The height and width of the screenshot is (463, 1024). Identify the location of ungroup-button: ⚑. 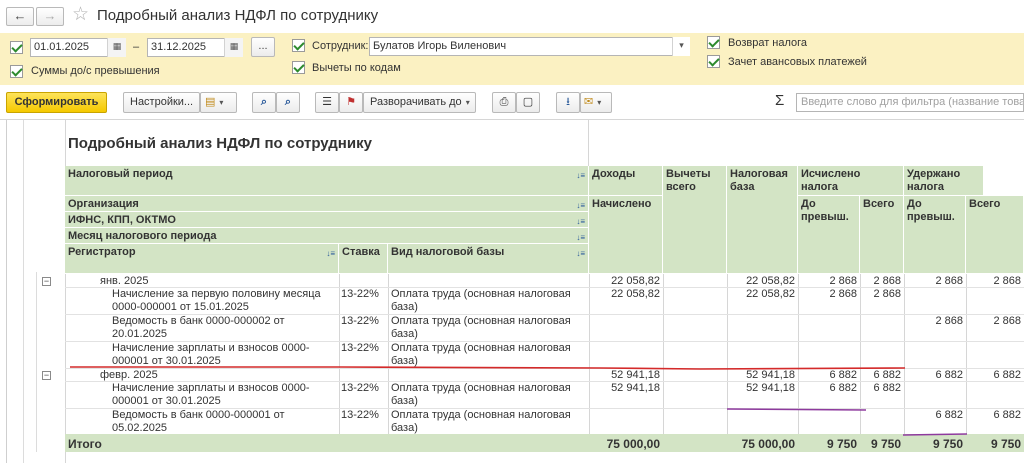
(351, 102).